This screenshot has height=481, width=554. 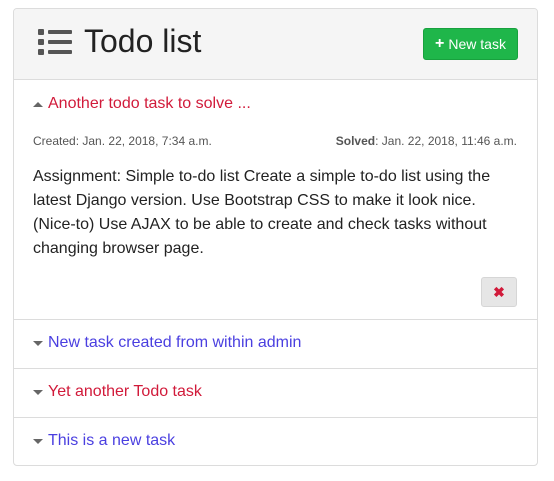 I want to click on task-toggle: Yet another Todo task, so click(x=117, y=392).